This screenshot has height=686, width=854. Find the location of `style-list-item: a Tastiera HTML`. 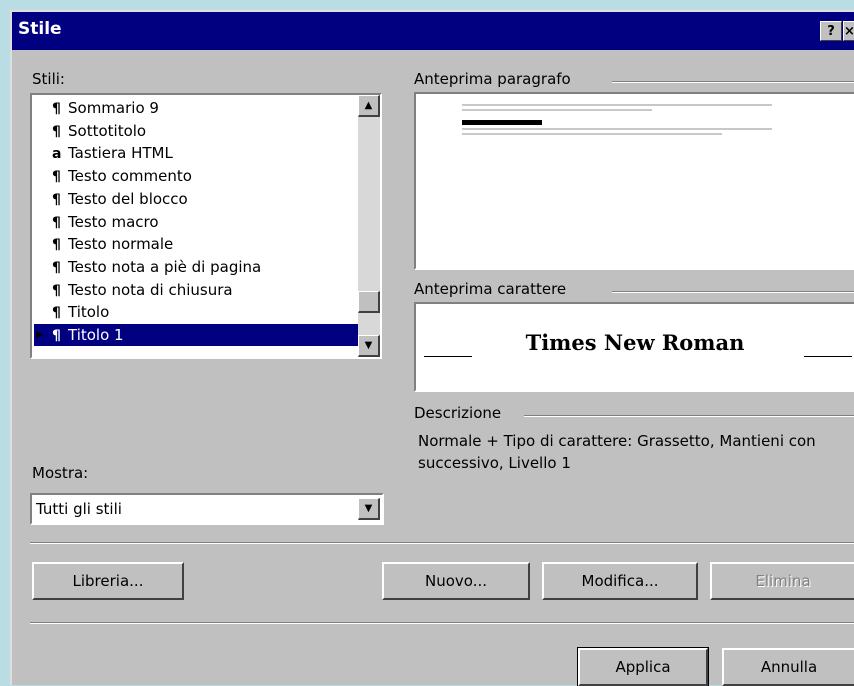

style-list-item: a Tastiera HTML is located at coordinates (112, 153).